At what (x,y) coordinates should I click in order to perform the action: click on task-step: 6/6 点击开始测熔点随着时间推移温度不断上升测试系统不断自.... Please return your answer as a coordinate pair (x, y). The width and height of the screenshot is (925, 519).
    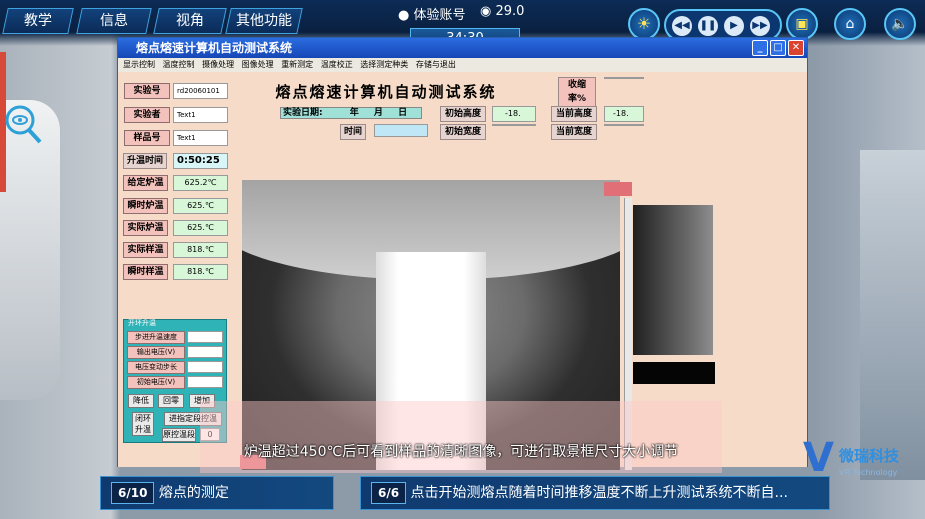
    Looking at the image, I should click on (595, 493).